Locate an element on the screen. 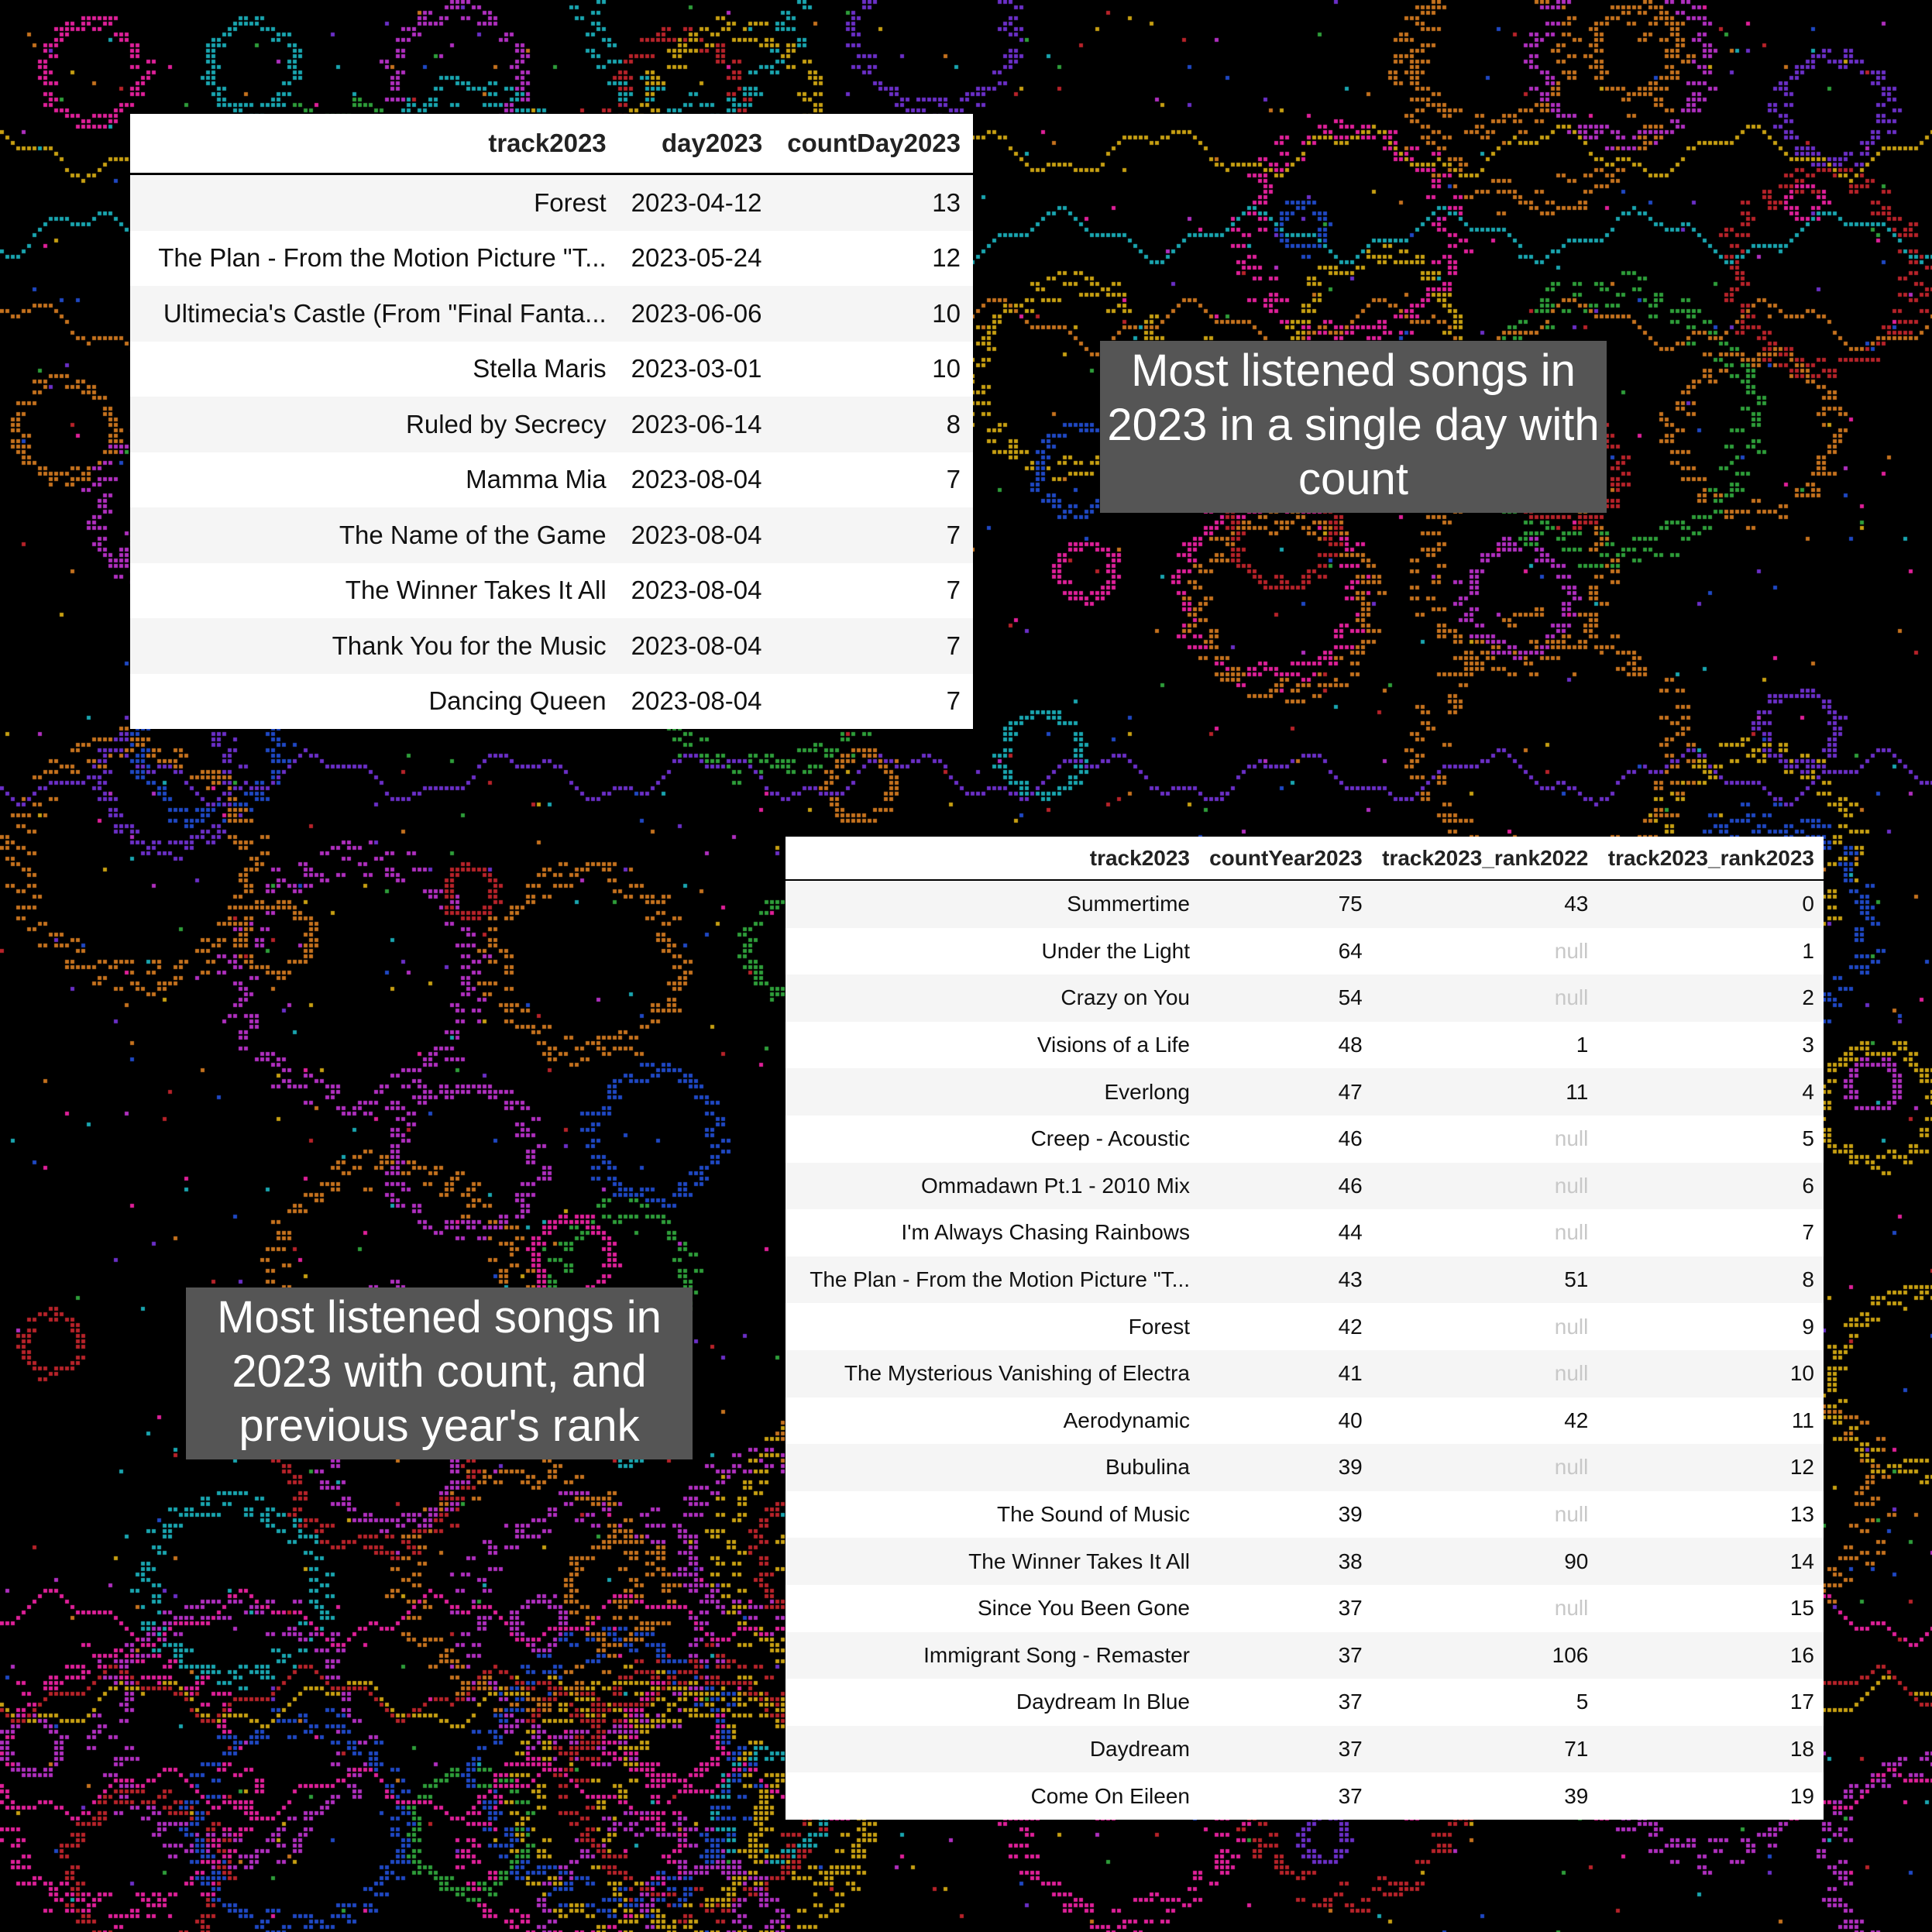 The image size is (1932, 1932). table-cell: 44 is located at coordinates (1285, 1232).